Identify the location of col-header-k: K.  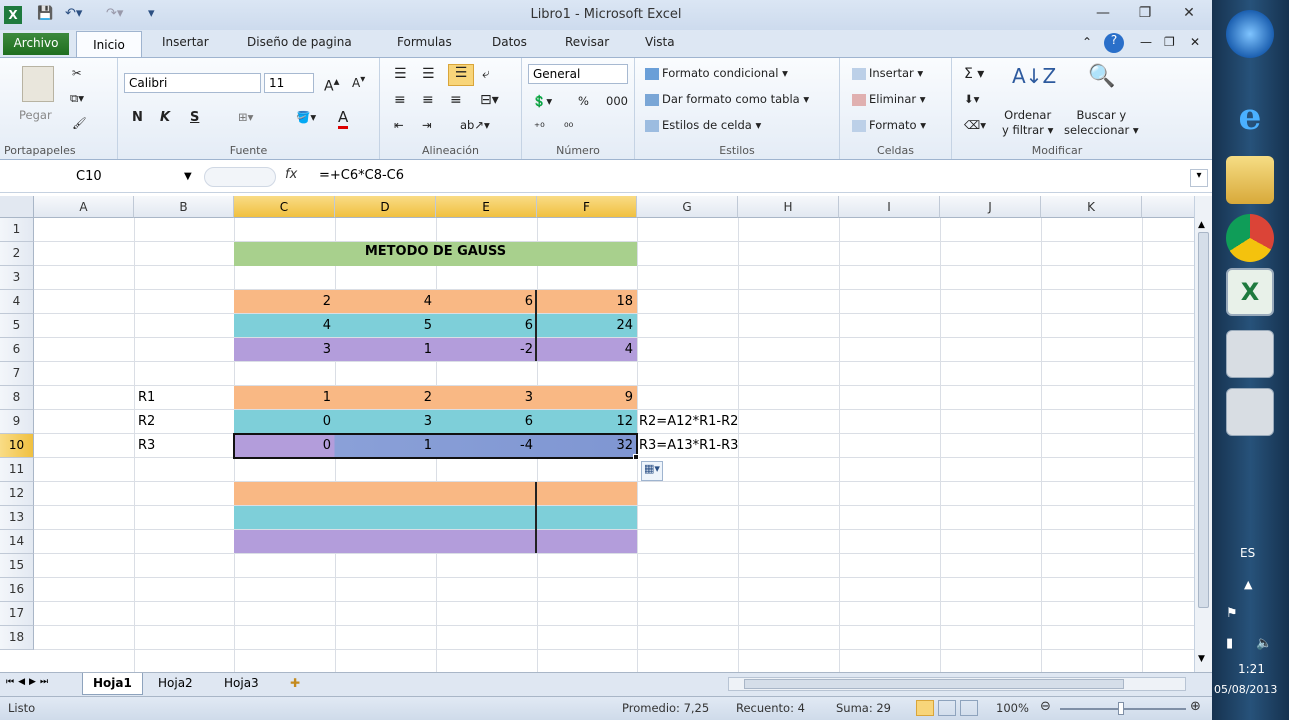
(1091, 207).